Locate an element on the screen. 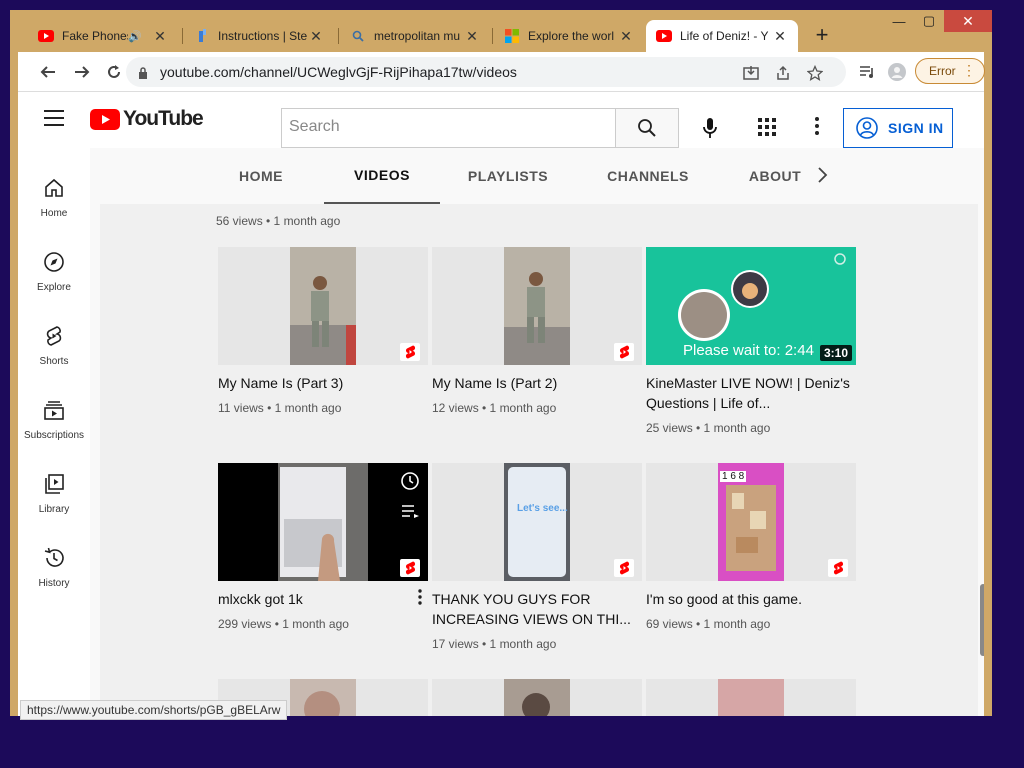 The image size is (1024, 768). share-icon is located at coordinates (783, 73).